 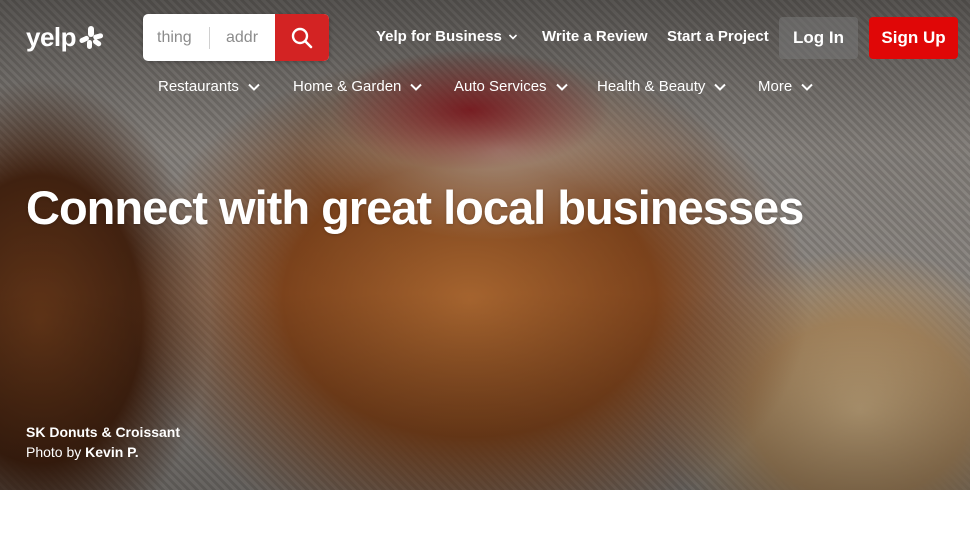 I want to click on category-auto-services: Auto Services, so click(x=511, y=86).